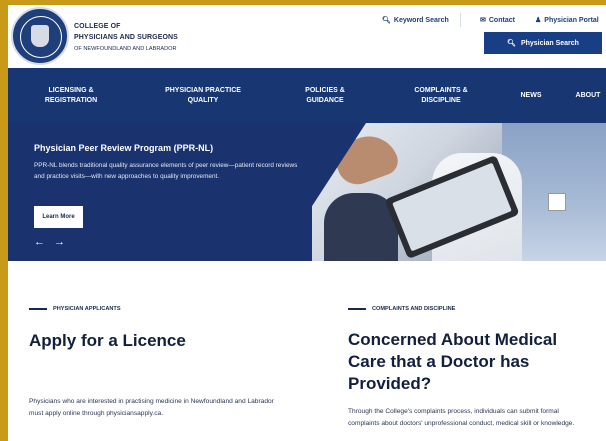 Image resolution: width=606 pixels, height=441 pixels. I want to click on heading-line: Concerned About Medical, so click(453, 339).